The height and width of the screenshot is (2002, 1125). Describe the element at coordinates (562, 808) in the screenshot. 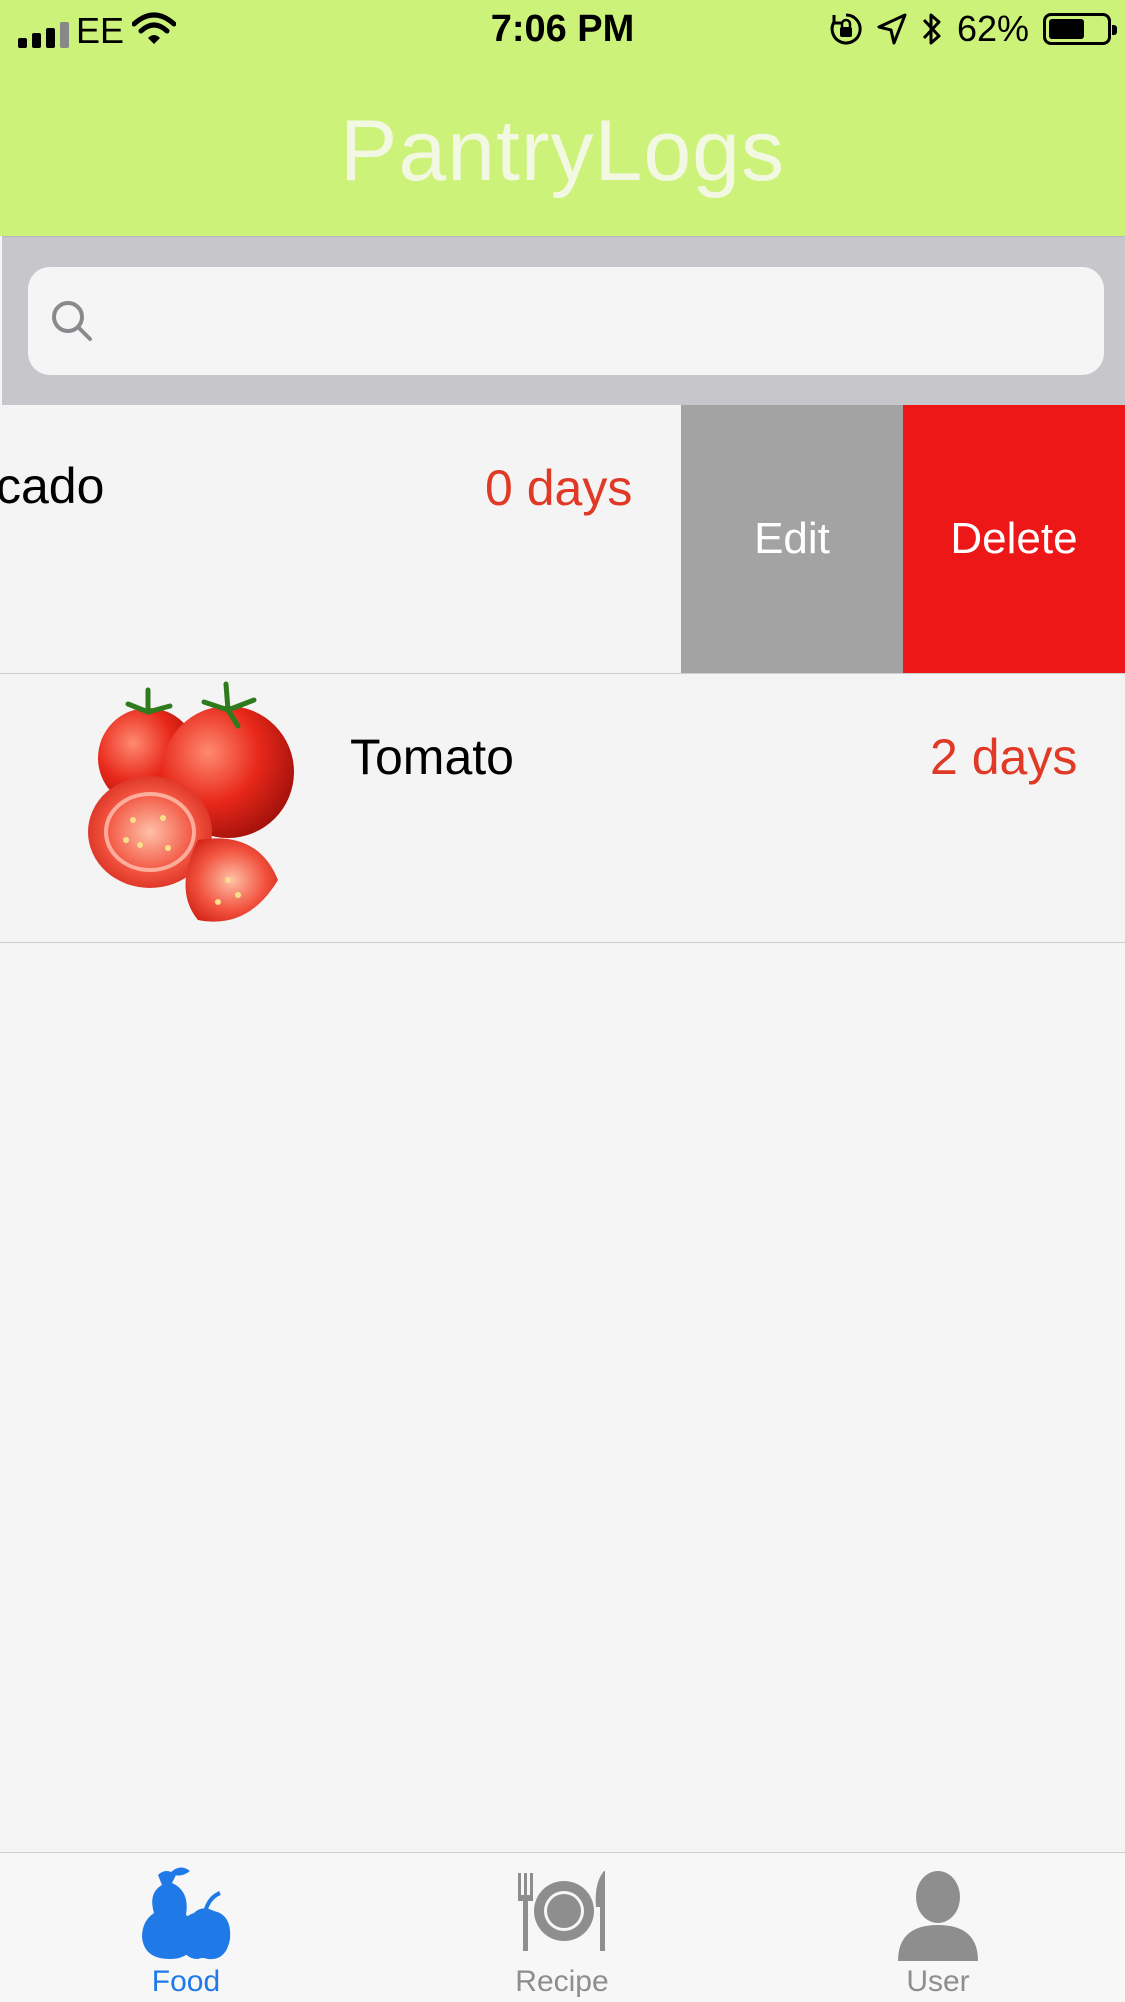

I see `list-item: Tomato 2 days` at that location.